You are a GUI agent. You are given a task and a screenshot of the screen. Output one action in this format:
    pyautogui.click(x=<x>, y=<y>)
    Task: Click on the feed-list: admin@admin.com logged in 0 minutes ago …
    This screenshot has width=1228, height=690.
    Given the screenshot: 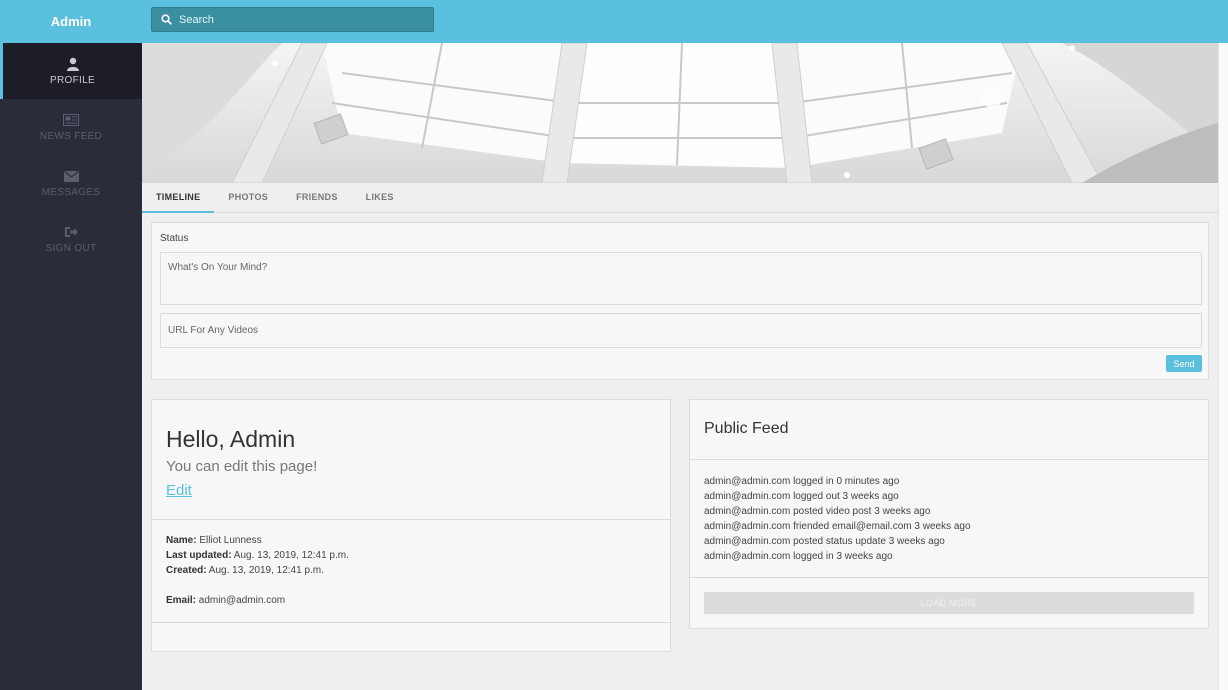 What is the action you would take?
    pyautogui.click(x=837, y=519)
    